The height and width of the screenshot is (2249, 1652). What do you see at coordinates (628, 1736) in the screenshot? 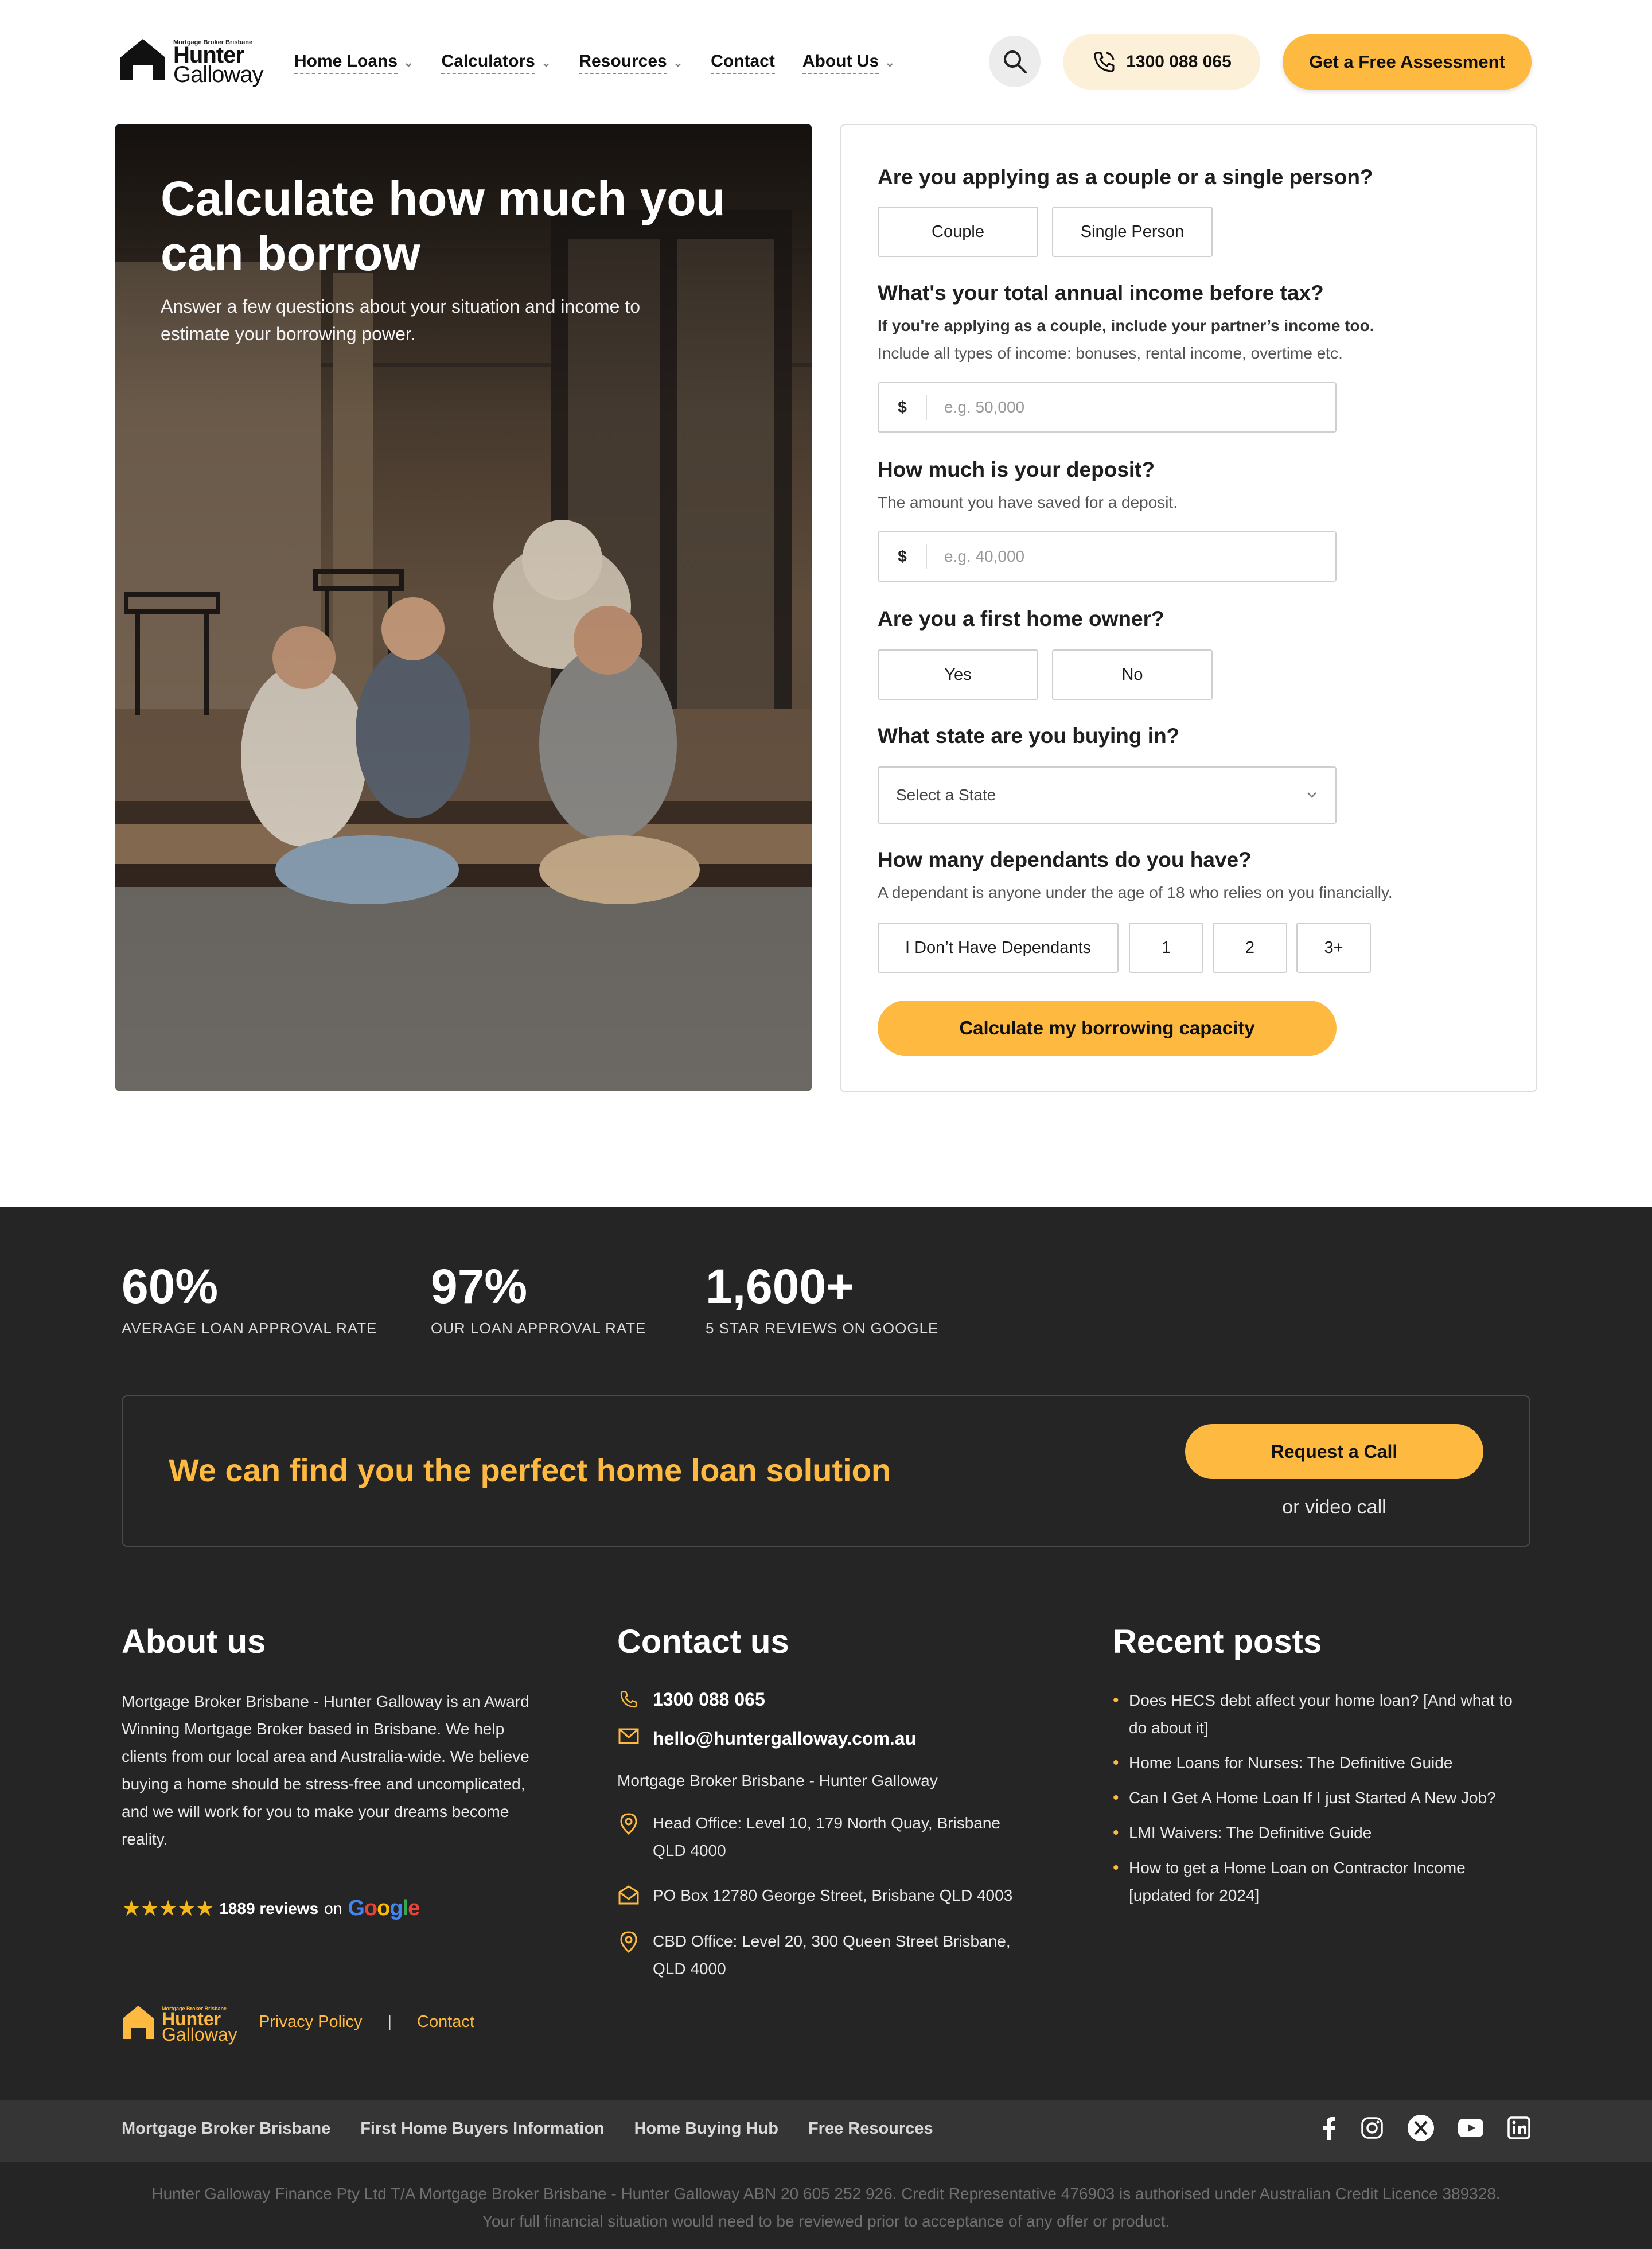
I see `mail-icon` at bounding box center [628, 1736].